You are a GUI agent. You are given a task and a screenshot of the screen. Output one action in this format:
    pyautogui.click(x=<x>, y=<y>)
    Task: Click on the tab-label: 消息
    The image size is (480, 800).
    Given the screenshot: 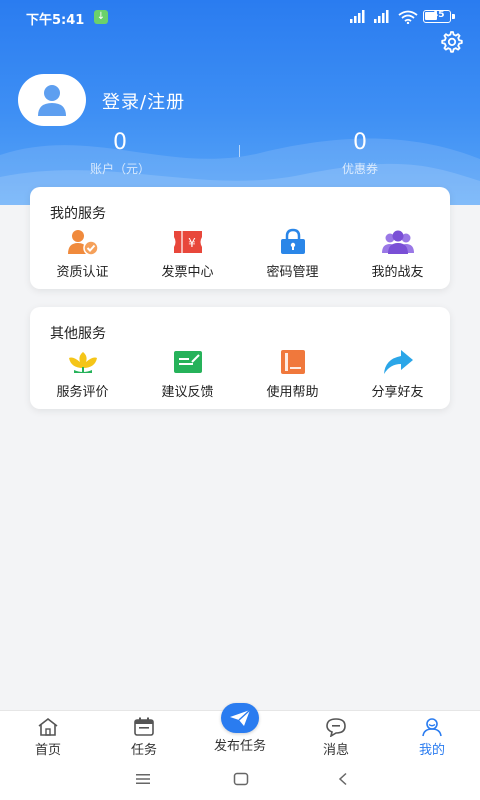 What is the action you would take?
    pyautogui.click(x=335, y=750)
    